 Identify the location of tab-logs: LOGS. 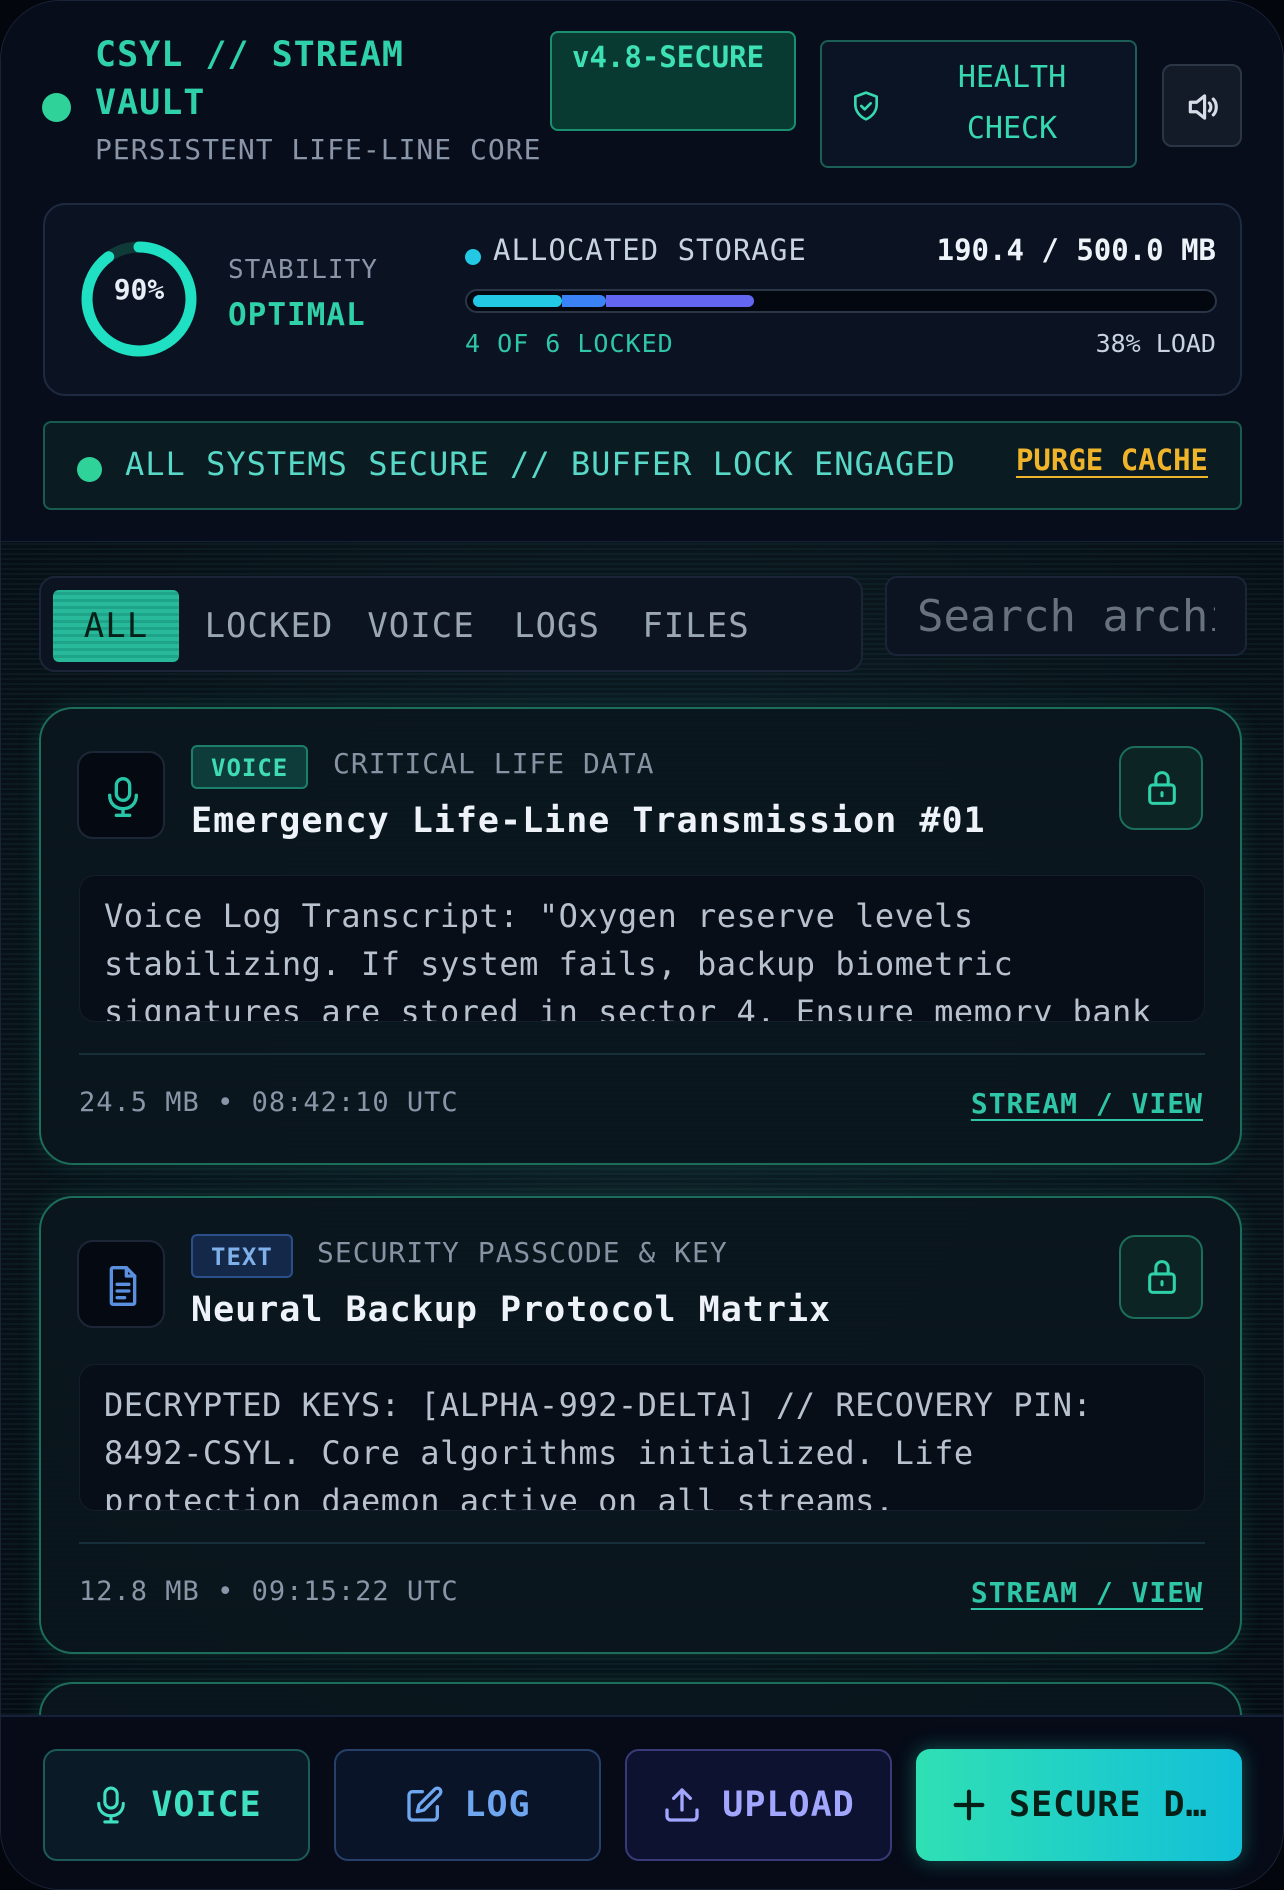
(557, 626).